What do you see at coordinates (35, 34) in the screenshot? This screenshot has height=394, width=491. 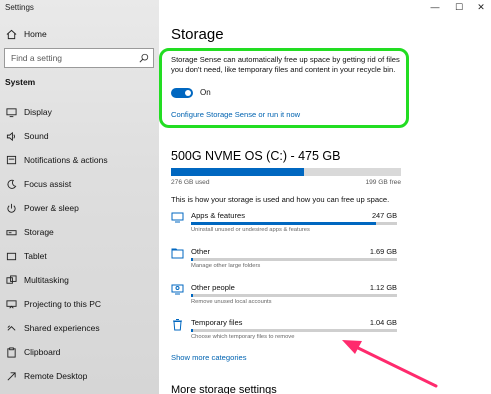 I see `sidebar-item-label: Home` at bounding box center [35, 34].